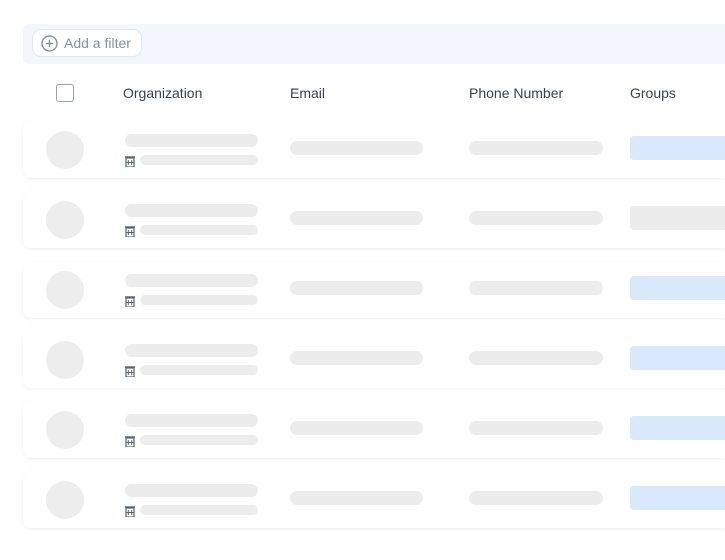 The image size is (725, 560). What do you see at coordinates (65, 93) in the screenshot?
I see `select-all-checkbox` at bounding box center [65, 93].